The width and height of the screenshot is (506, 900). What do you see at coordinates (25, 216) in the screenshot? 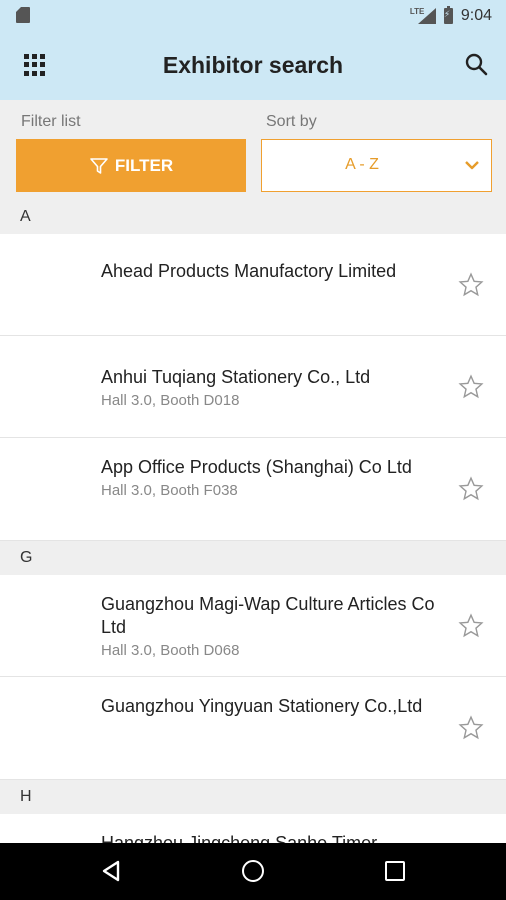
I see `section-letter: A` at bounding box center [25, 216].